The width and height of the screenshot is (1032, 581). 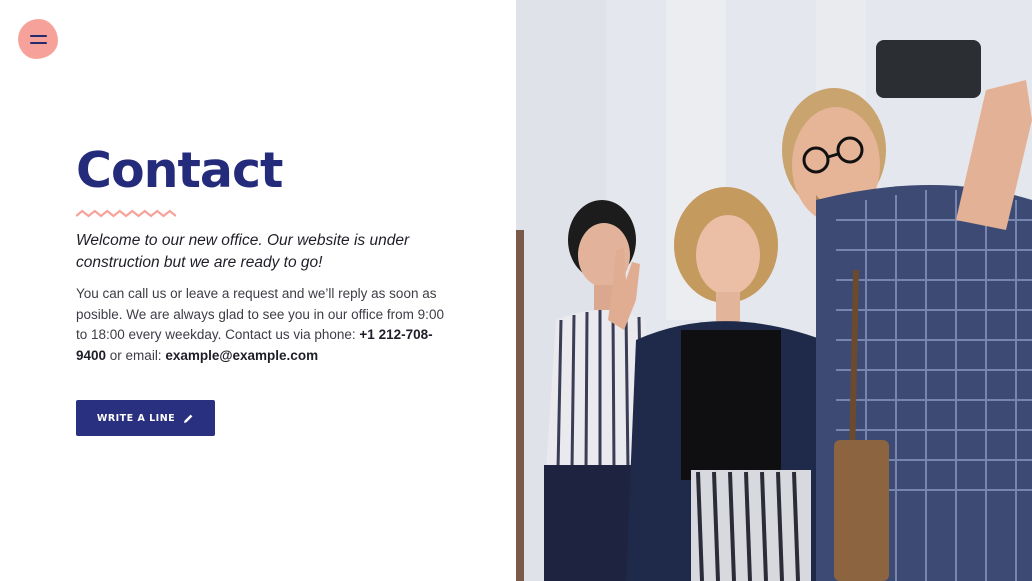 What do you see at coordinates (188, 418) in the screenshot?
I see `pencil-icon` at bounding box center [188, 418].